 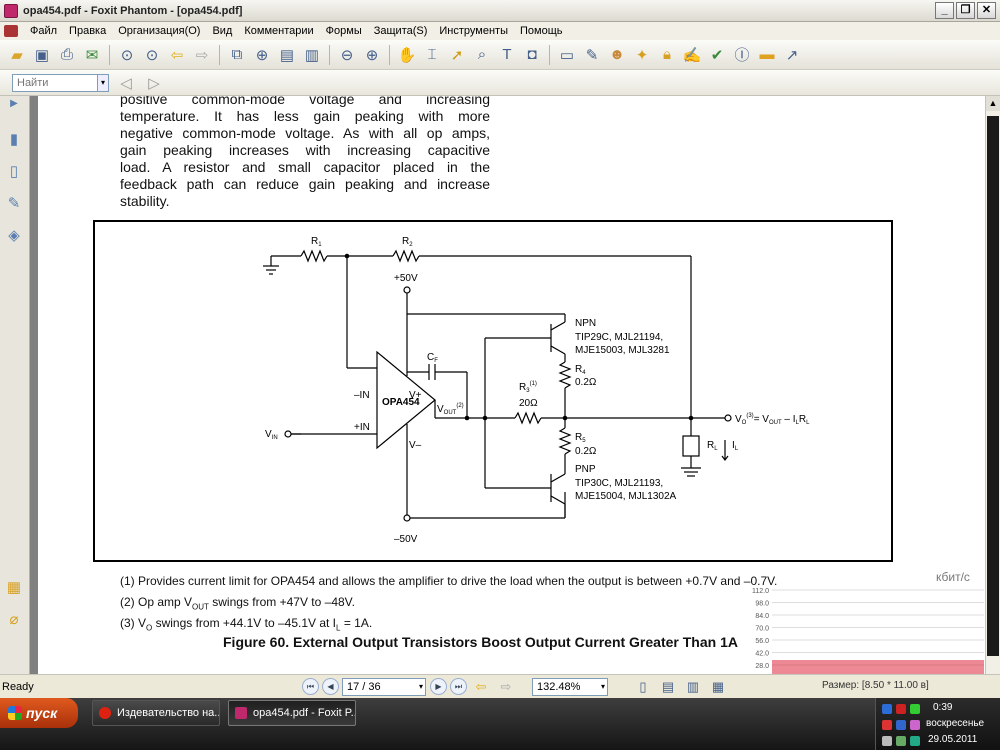 What do you see at coordinates (473, 31) in the screenshot?
I see `menu-tools: Инструменты` at bounding box center [473, 31].